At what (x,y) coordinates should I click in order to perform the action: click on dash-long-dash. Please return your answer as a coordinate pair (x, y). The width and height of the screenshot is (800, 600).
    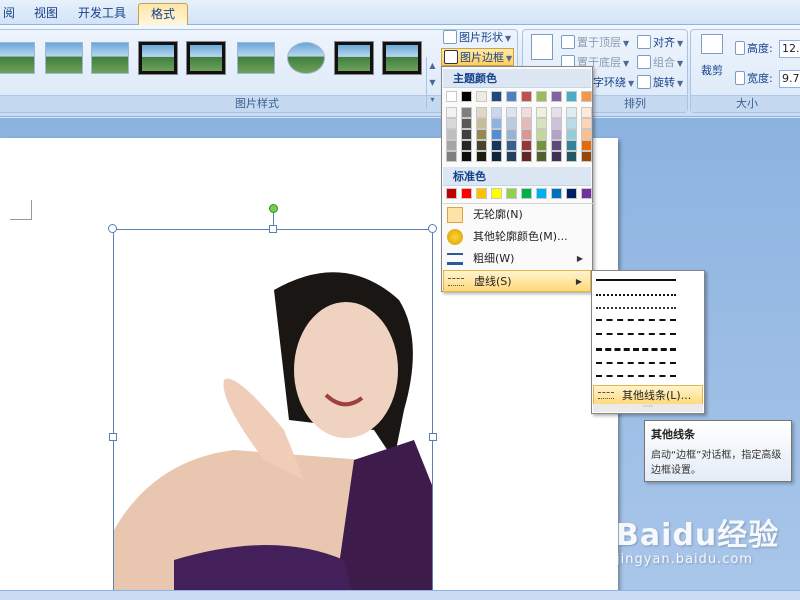
    Looking at the image, I should click on (636, 349).